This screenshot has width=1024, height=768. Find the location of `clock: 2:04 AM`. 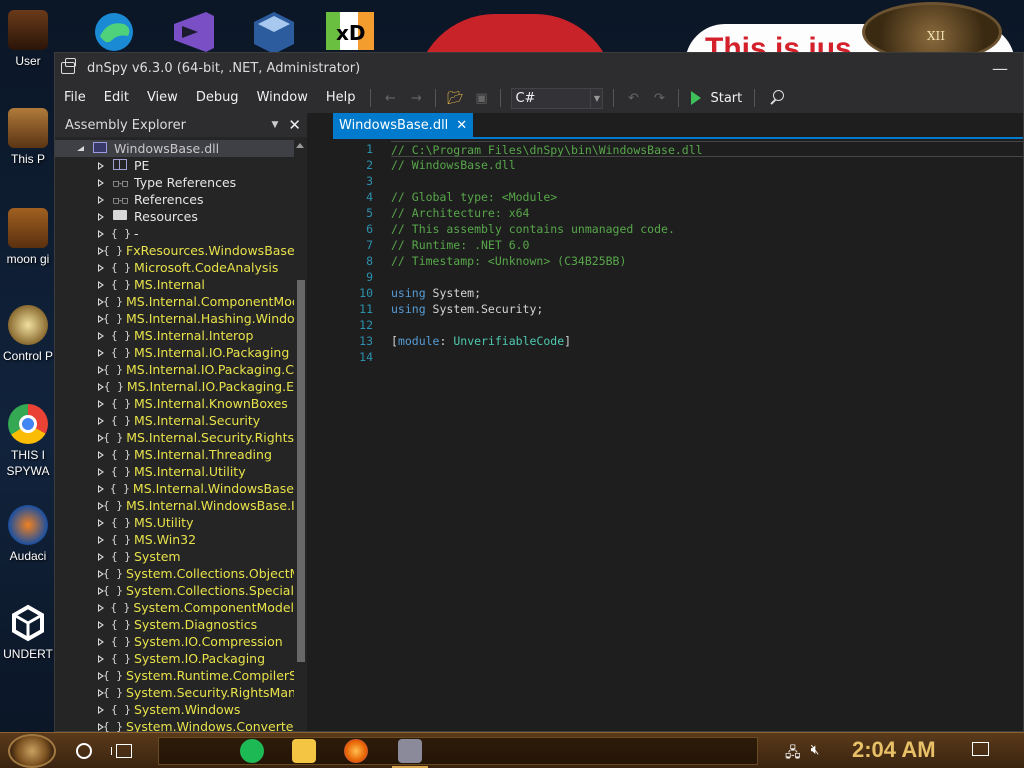

clock: 2:04 AM is located at coordinates (894, 750).